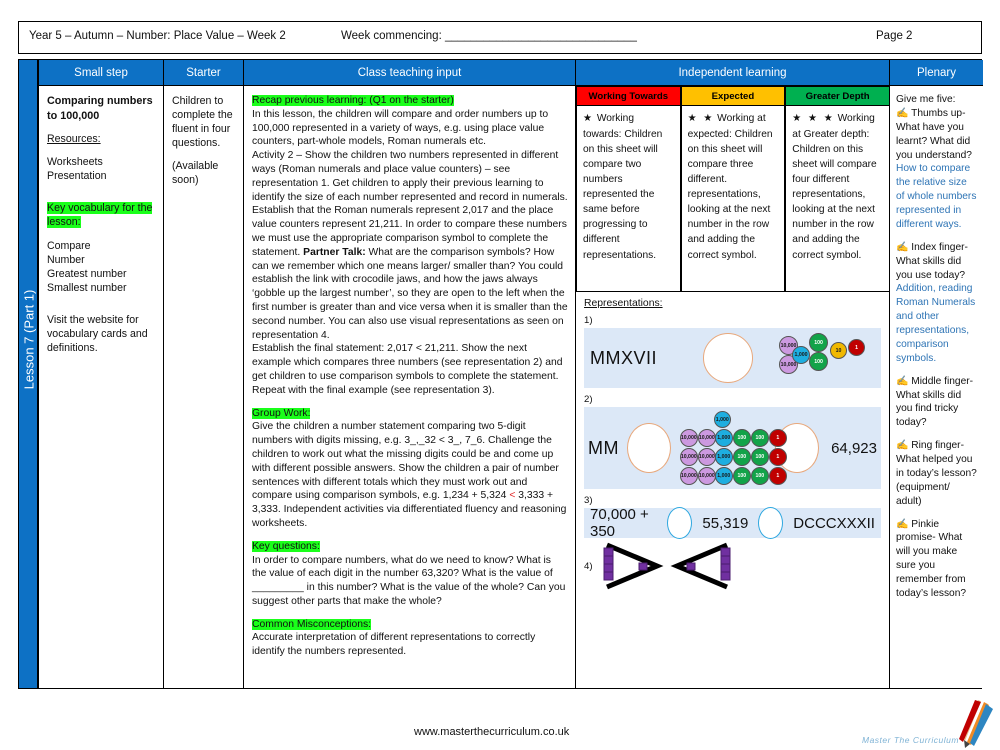 The width and height of the screenshot is (1000, 750). I want to click on lesson-tab-label: Lesson 7 (Part 1), so click(29, 339).